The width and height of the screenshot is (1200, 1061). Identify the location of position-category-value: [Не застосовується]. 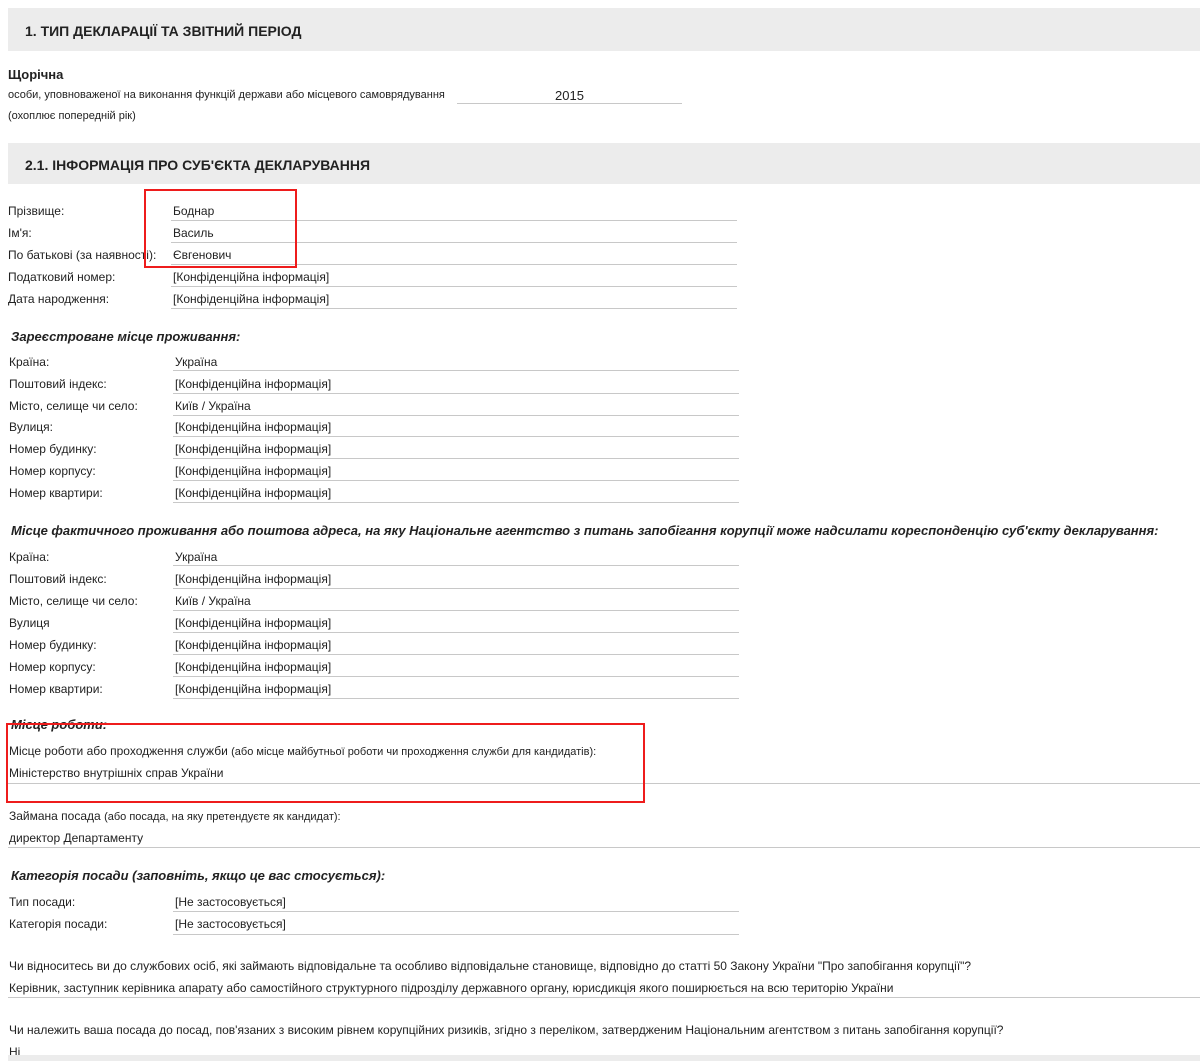
(230, 924).